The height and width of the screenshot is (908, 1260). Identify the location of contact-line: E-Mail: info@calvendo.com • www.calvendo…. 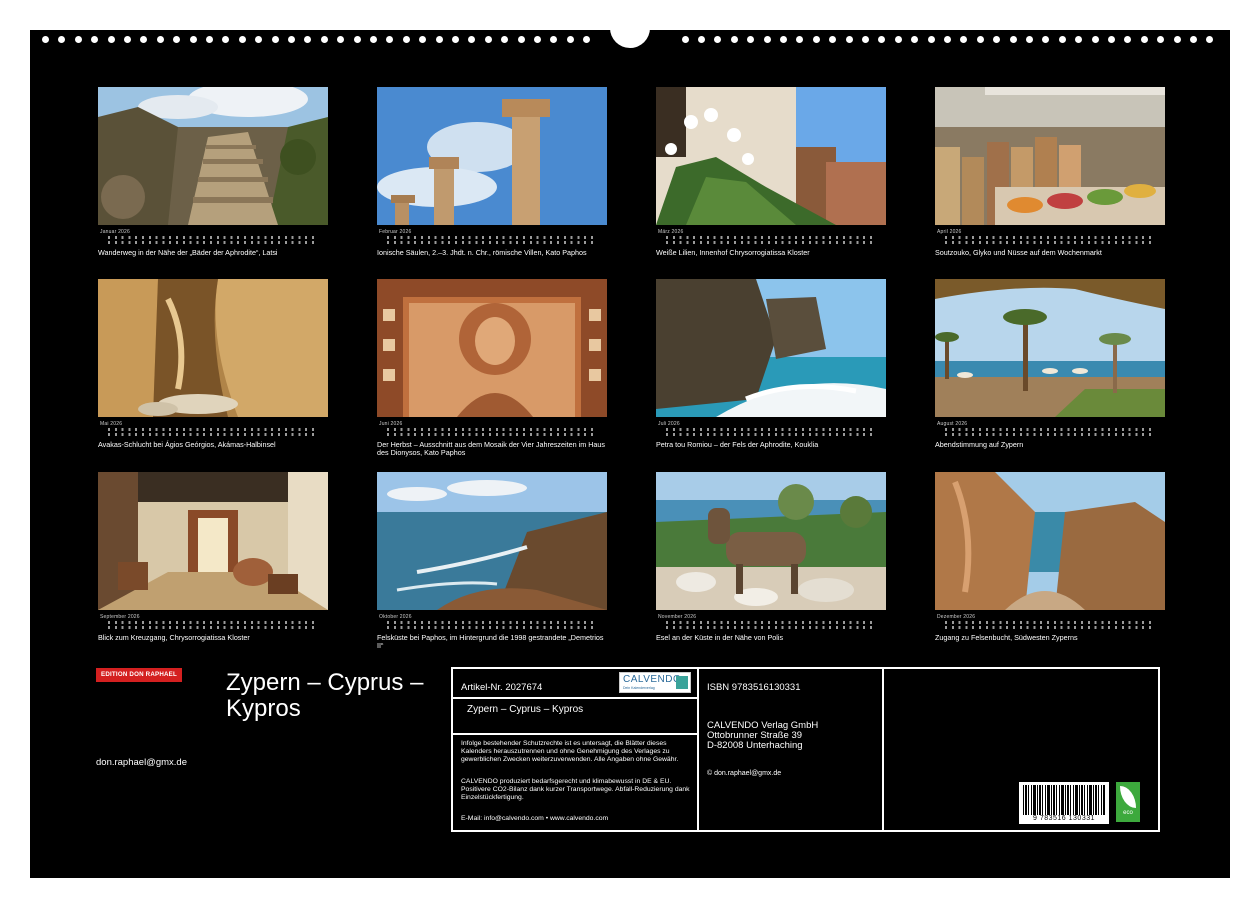
(535, 818).